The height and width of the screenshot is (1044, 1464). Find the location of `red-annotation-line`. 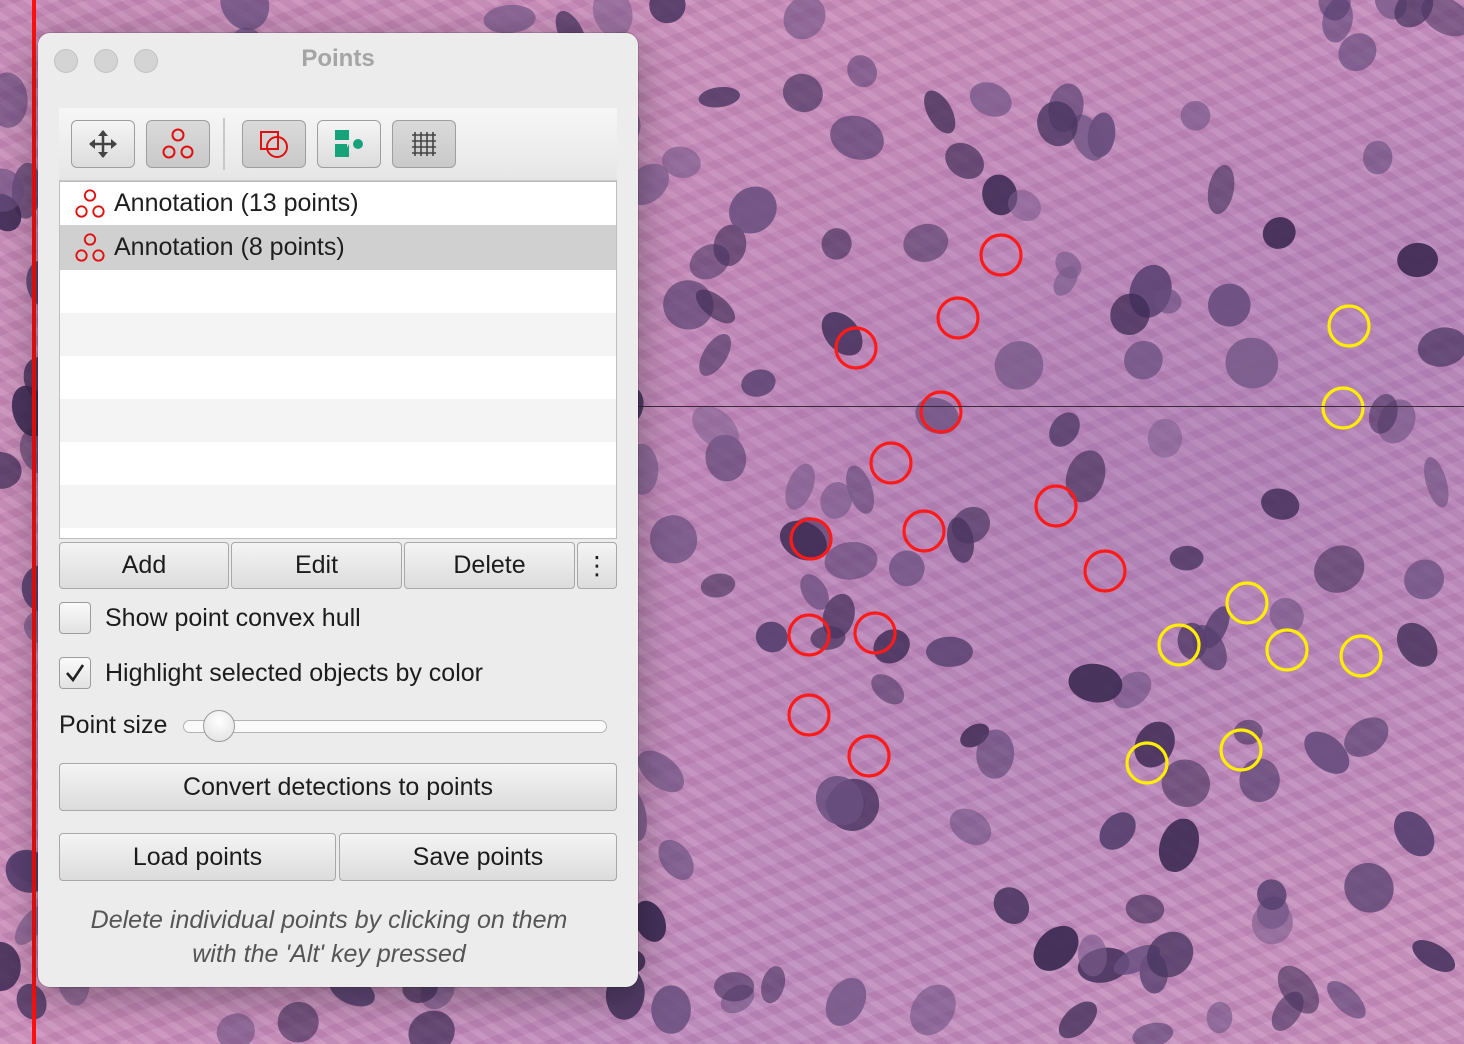

red-annotation-line is located at coordinates (34, 522).